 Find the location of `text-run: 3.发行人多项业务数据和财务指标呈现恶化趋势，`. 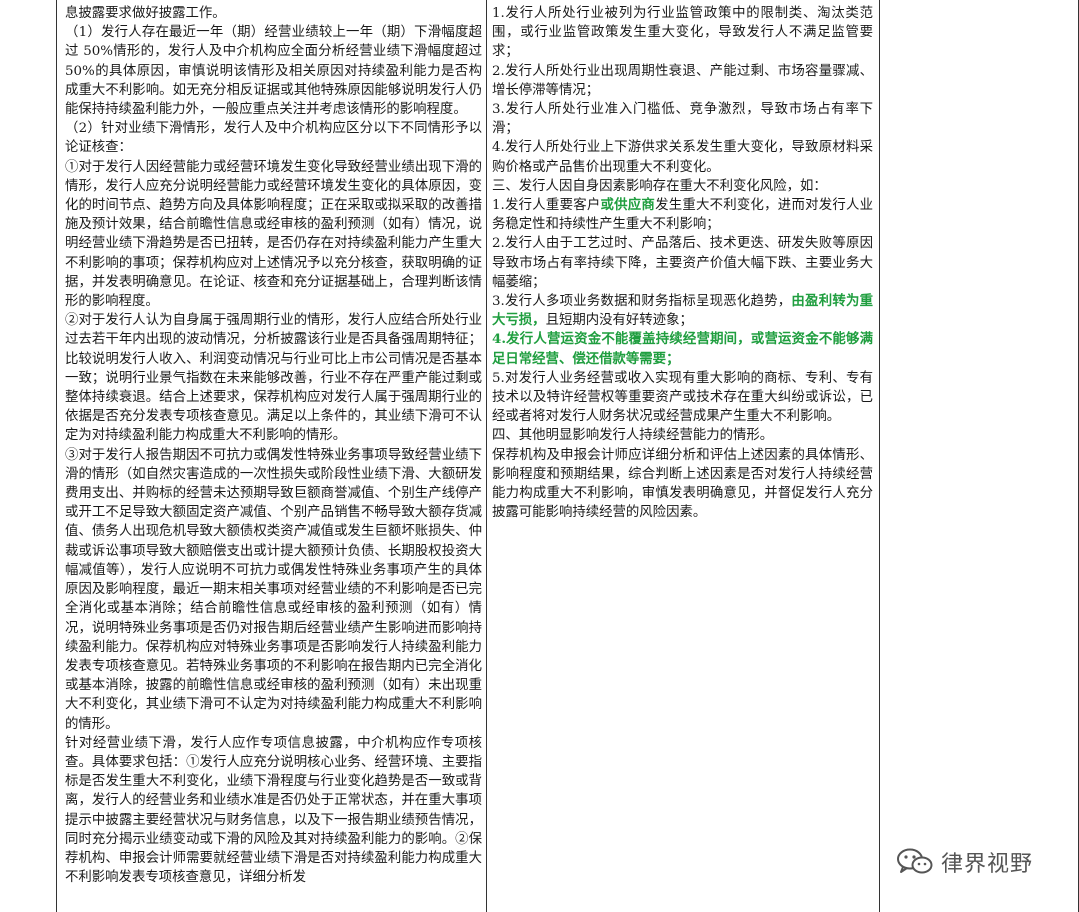

text-run: 3.发行人多项业务数据和财务指标呈现恶化趋势， is located at coordinates (642, 302).